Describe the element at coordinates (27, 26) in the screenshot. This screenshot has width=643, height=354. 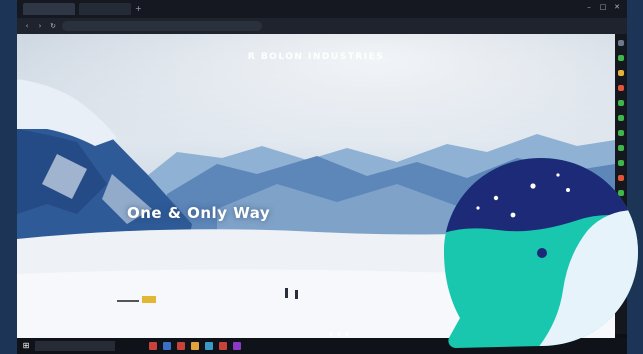
I see `back-arrow-icon: ‹` at that location.